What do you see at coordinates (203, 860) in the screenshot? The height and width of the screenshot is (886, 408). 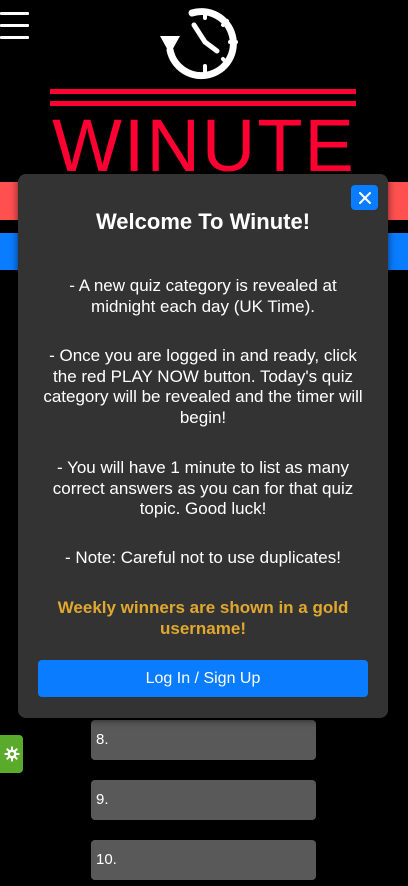 I see `answer-field-10: 10.` at bounding box center [203, 860].